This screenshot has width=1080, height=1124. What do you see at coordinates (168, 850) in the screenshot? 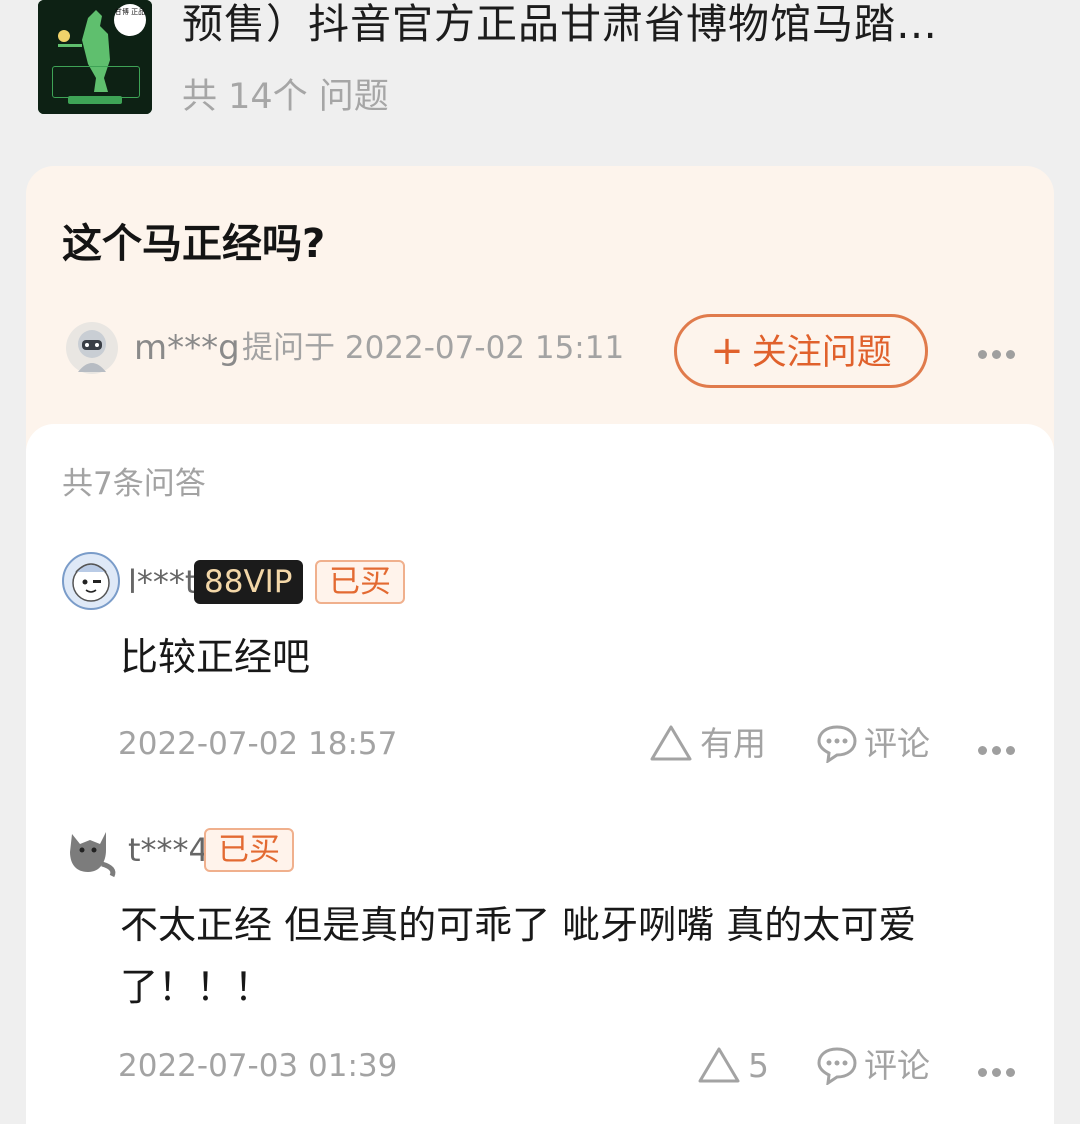
I see `answerer-username: t***4` at bounding box center [168, 850].